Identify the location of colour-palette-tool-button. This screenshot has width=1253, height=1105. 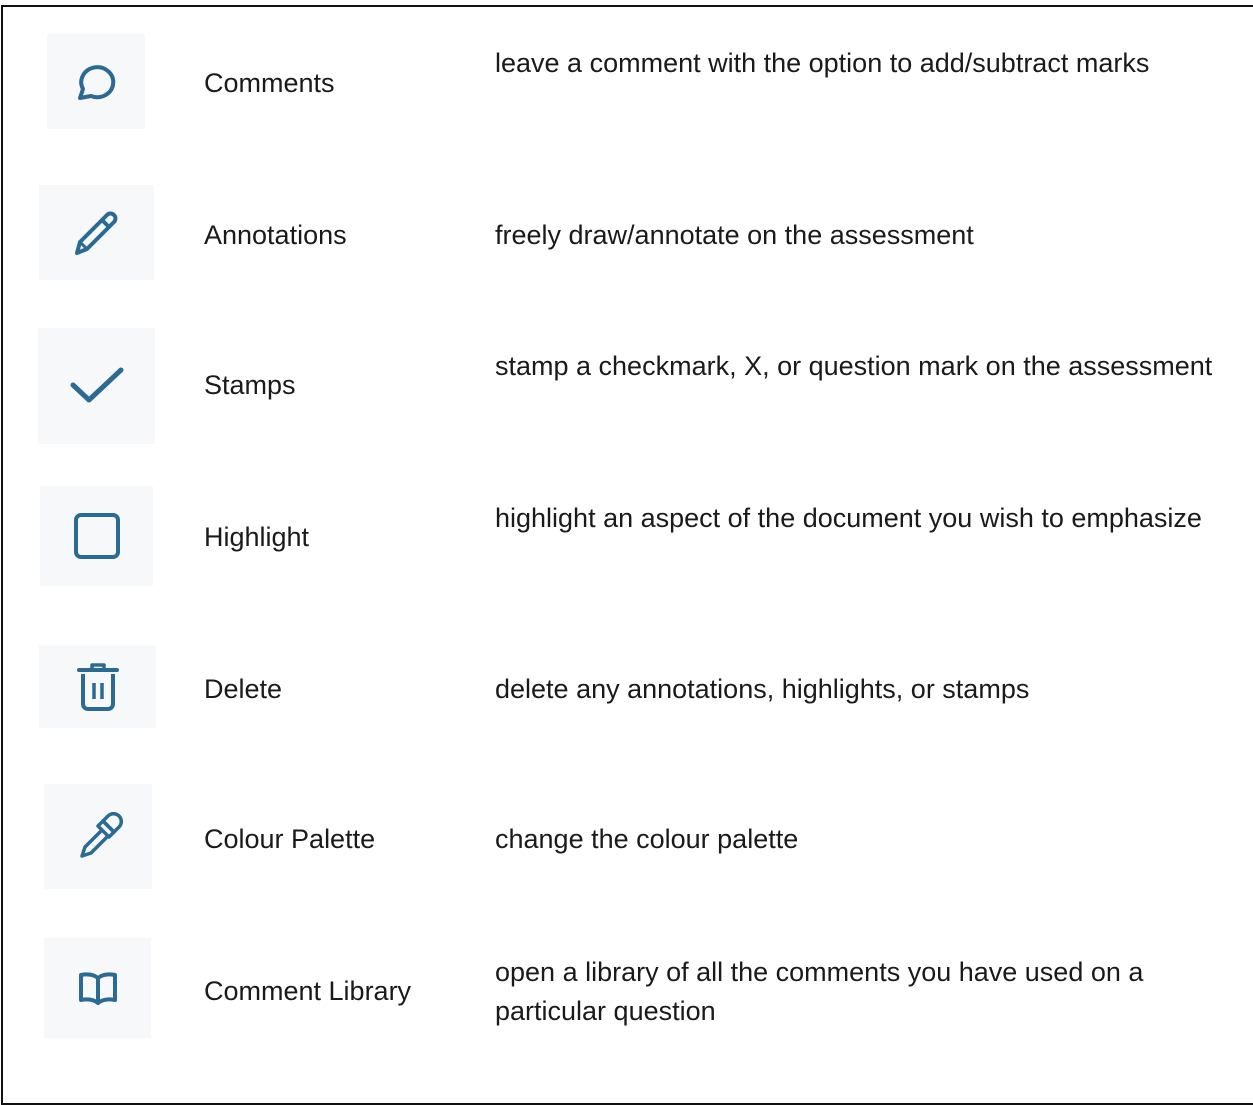
(98, 836).